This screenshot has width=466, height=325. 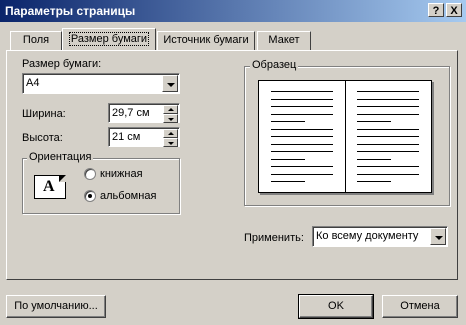 I want to click on width-label: Ширина:, so click(x=44, y=114).